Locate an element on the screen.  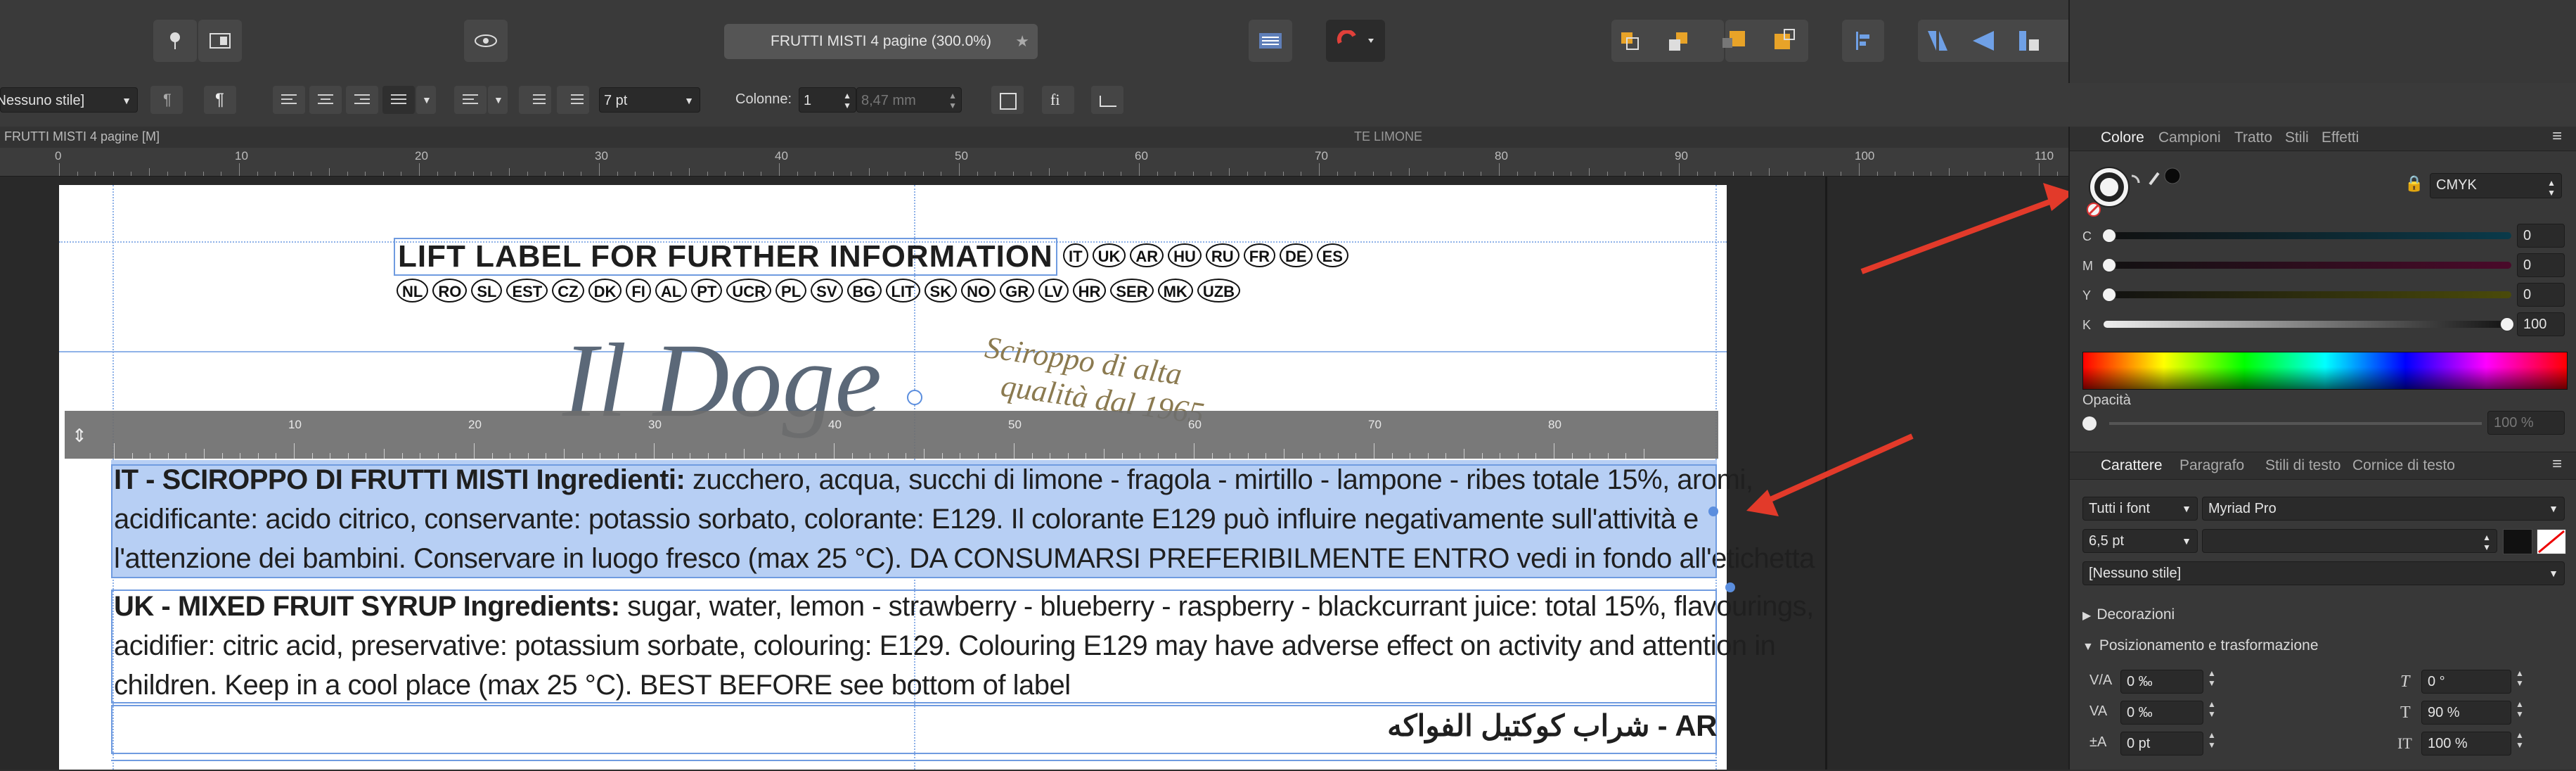
section-position-transform: ▼ Posizionamento e trasformazione is located at coordinates (2200, 646).